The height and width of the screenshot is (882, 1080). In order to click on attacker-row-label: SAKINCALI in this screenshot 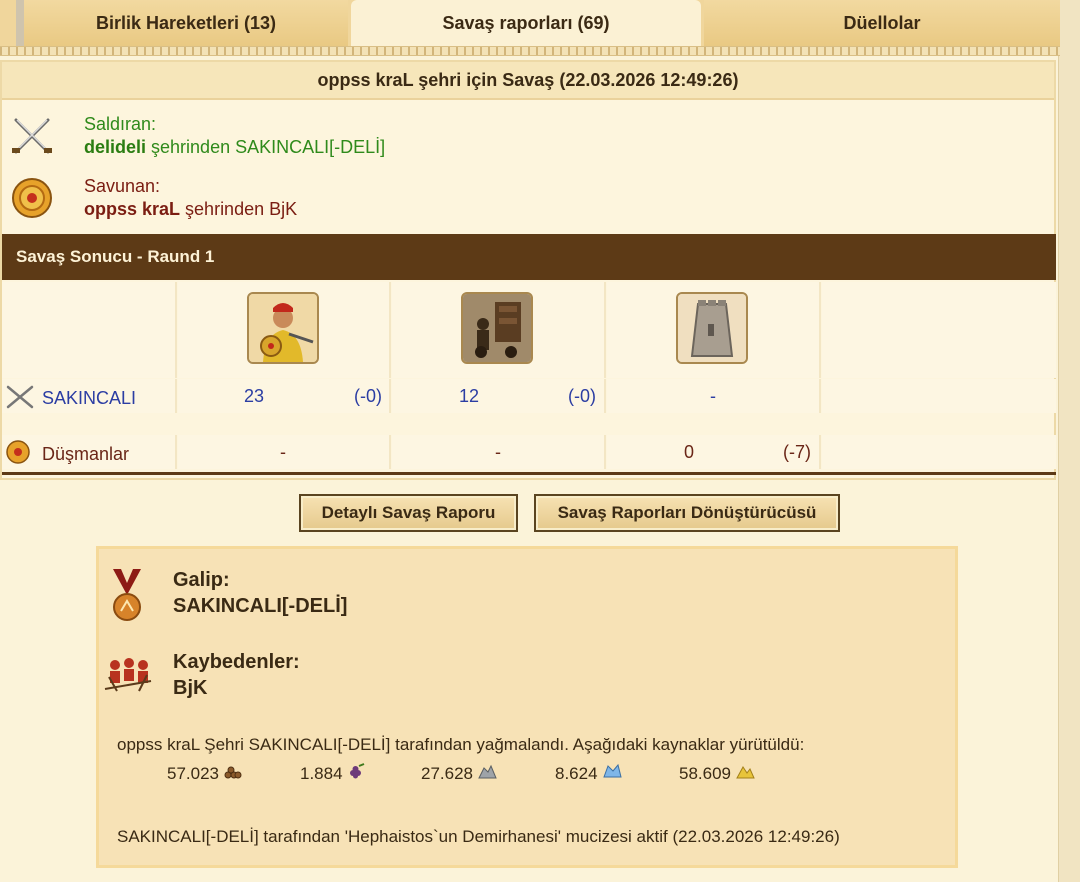, I will do `click(70, 398)`.